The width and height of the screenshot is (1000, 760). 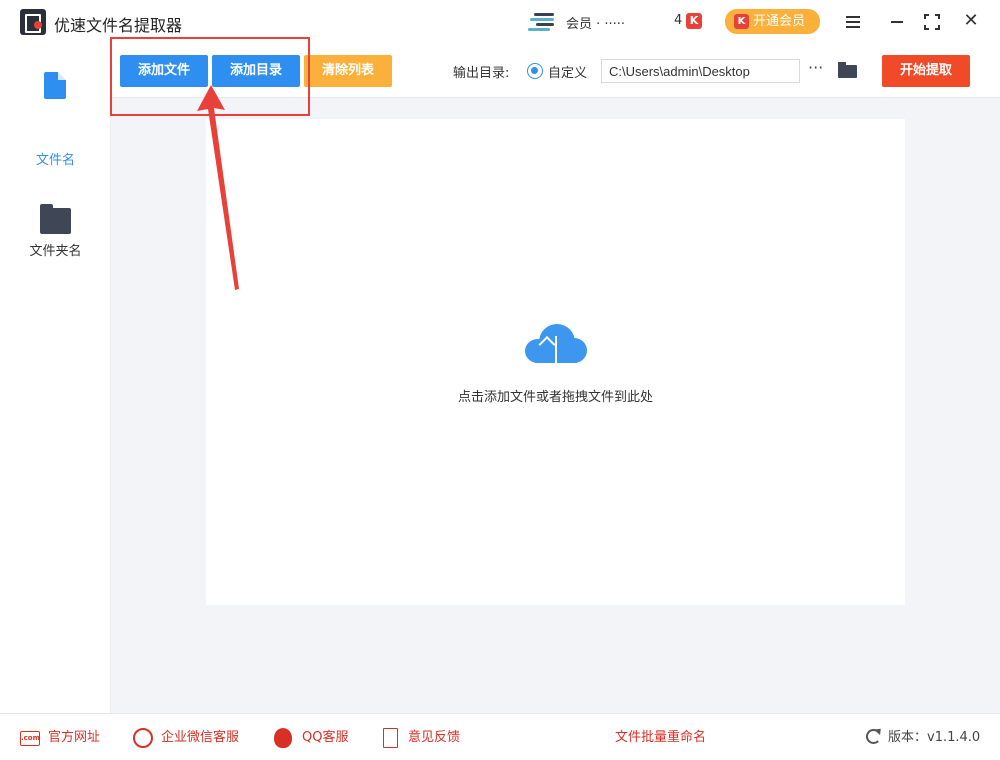 I want to click on sidebar-item-foldername: 文件夹名, so click(x=55, y=222).